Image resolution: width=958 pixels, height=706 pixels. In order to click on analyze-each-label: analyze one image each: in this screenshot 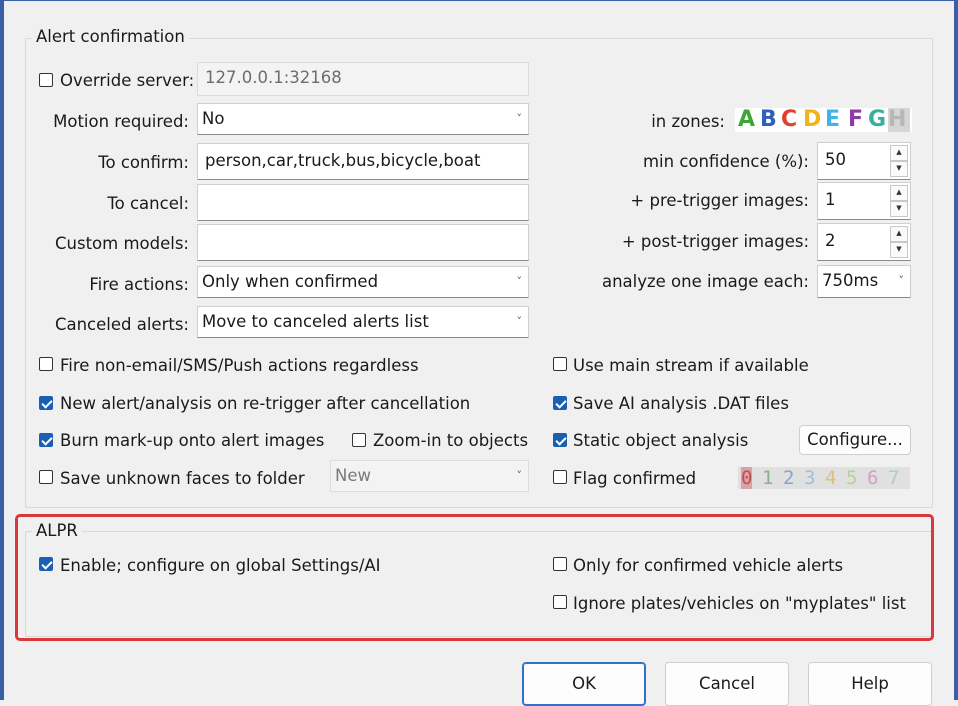, I will do `click(705, 281)`.